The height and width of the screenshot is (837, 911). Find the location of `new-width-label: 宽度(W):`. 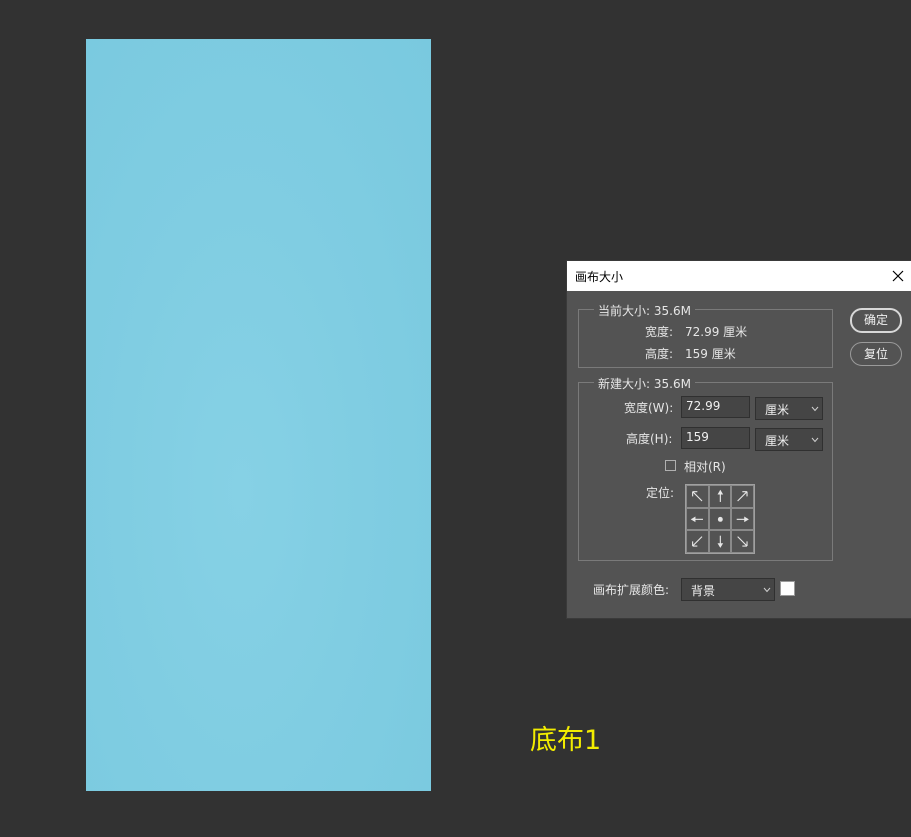

new-width-label: 宽度(W): is located at coordinates (649, 408).